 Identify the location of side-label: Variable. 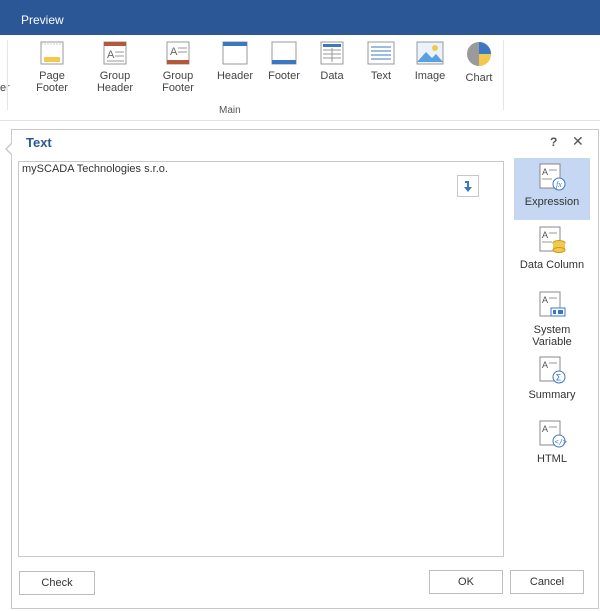
(552, 342).